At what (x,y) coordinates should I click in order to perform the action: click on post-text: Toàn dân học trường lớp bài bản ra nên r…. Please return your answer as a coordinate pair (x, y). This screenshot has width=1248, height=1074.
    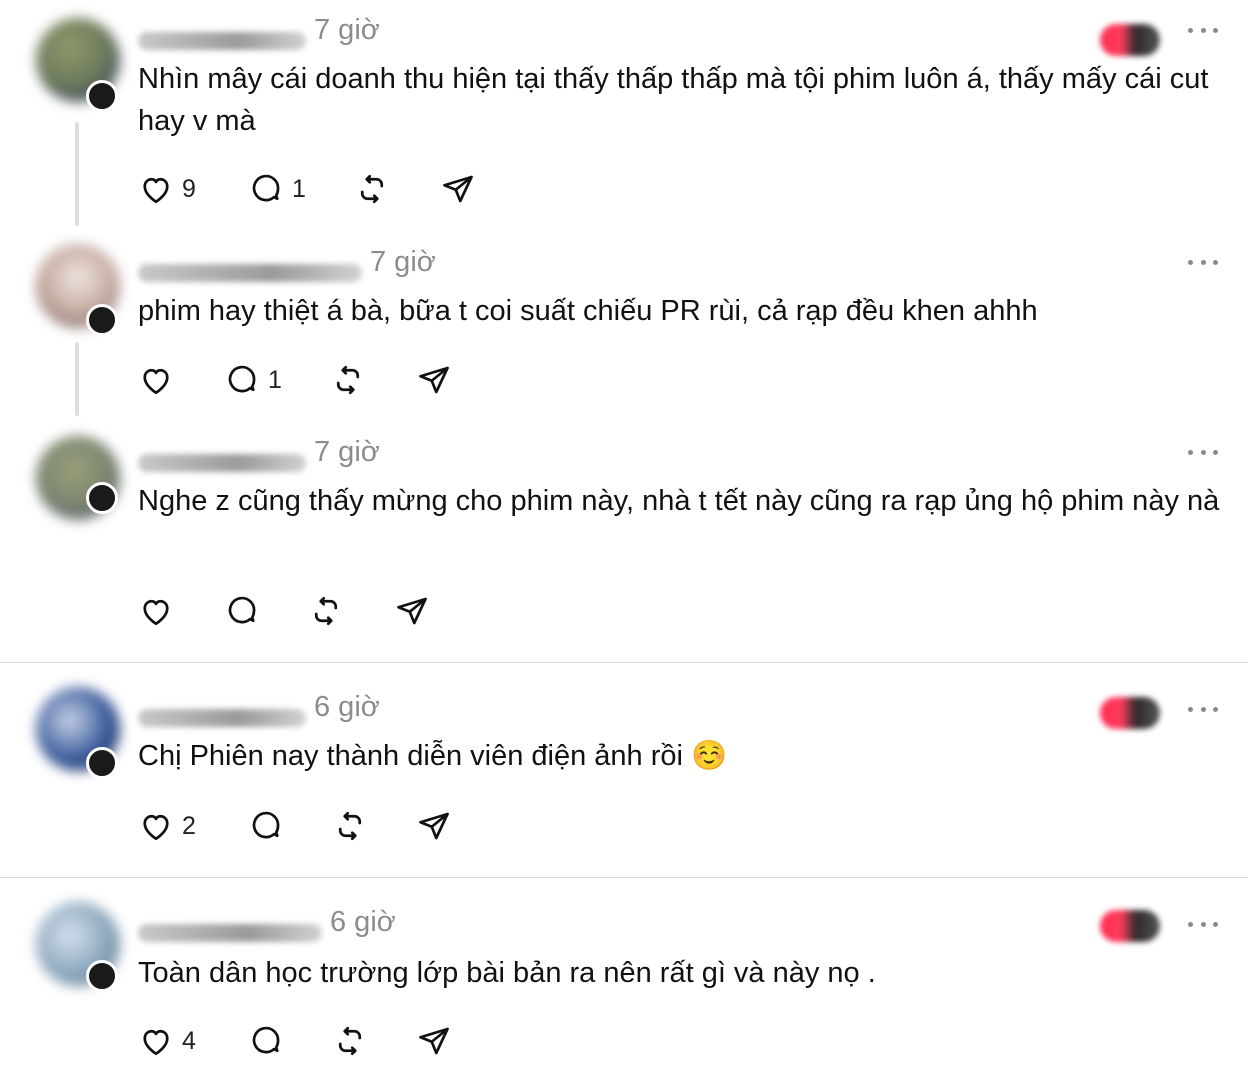
    Looking at the image, I should click on (507, 973).